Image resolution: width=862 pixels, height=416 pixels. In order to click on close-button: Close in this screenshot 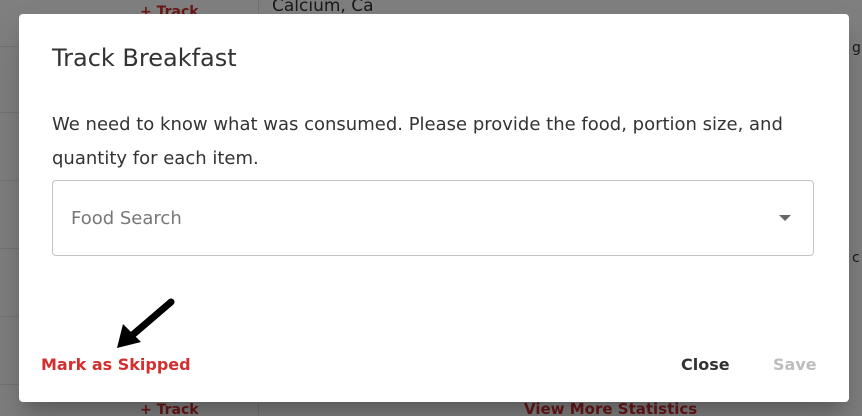, I will do `click(705, 364)`.